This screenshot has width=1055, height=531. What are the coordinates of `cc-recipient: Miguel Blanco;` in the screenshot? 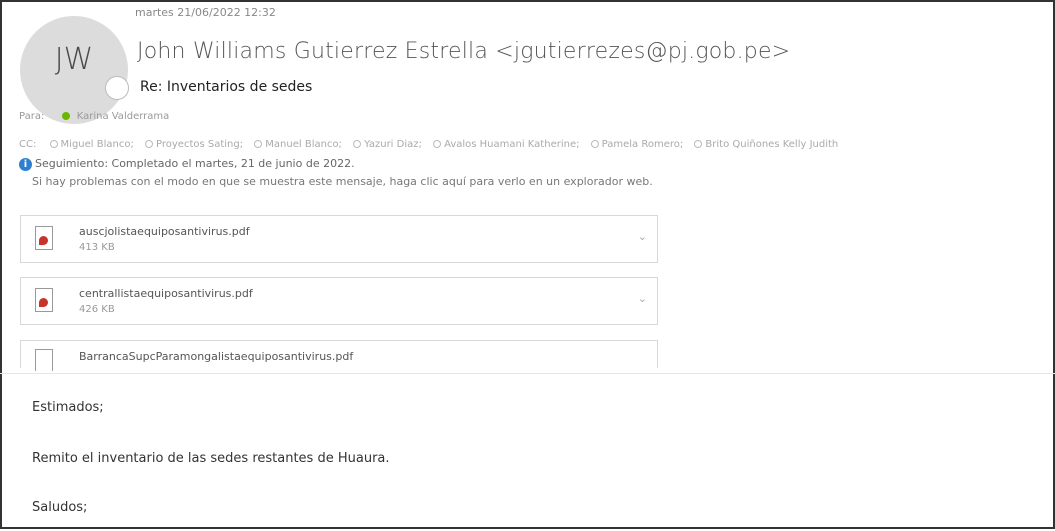 It's located at (91, 144).